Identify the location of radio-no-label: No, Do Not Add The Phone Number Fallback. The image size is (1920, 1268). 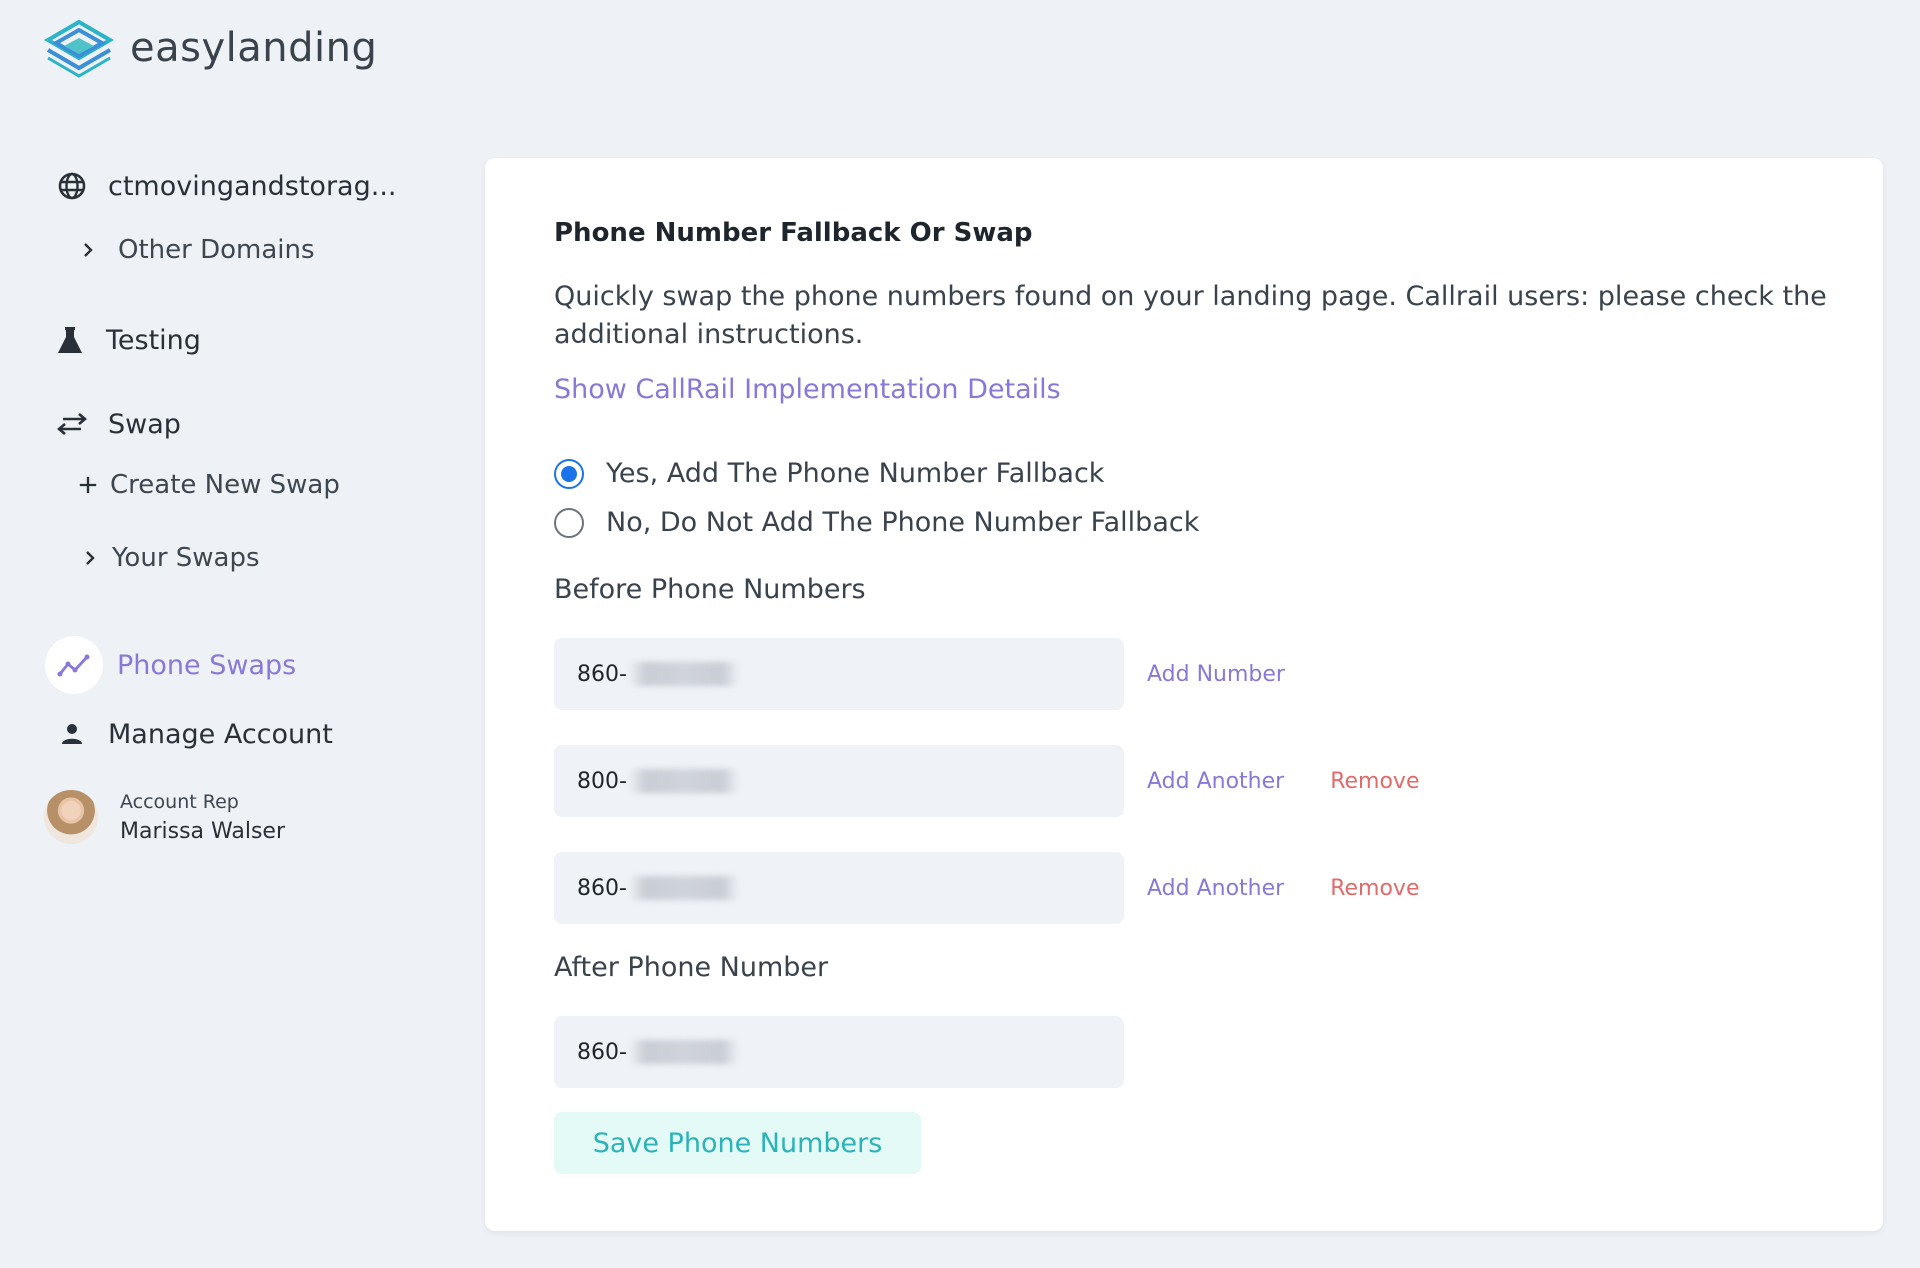
(903, 522).